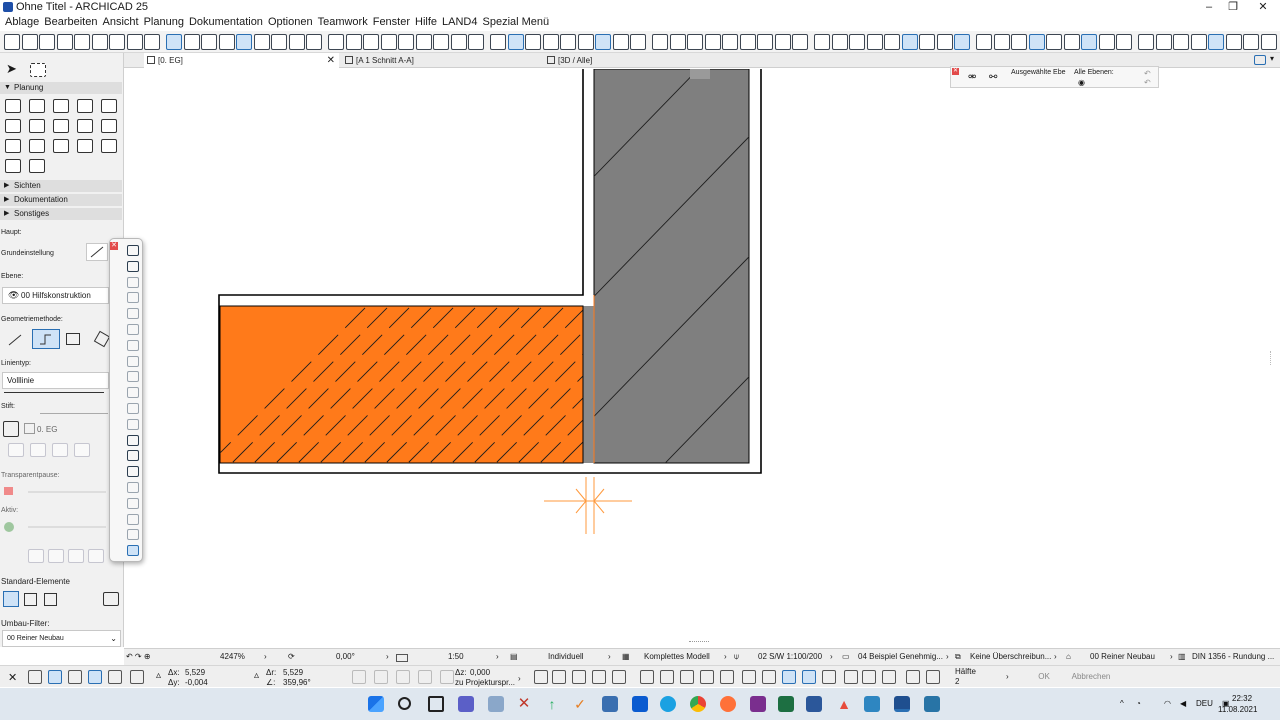 The image size is (1280, 720). Describe the element at coordinates (73, 23) in the screenshot. I see `menu-bearbeiten: Bearbeiten` at that location.